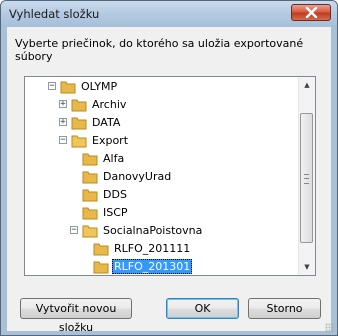  What do you see at coordinates (153, 230) in the screenshot?
I see `tree-item-label: SocialnaPoistovna` at bounding box center [153, 230].